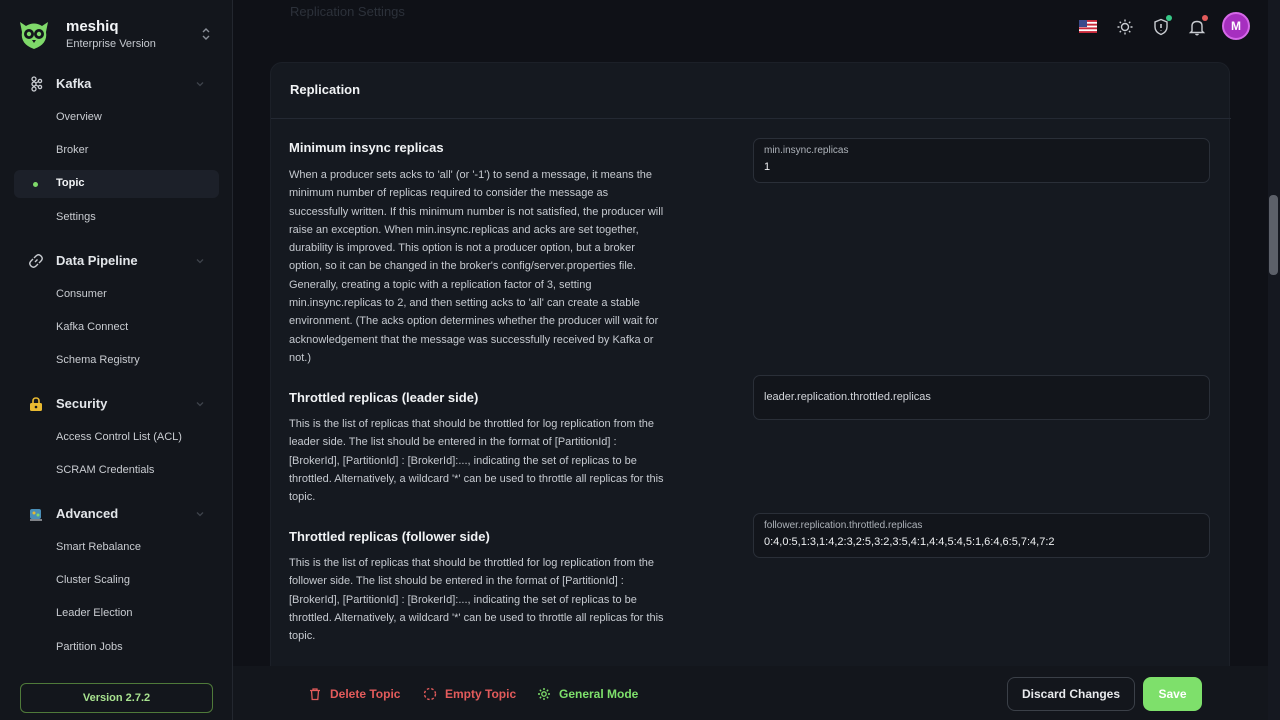 The image size is (1280, 720). What do you see at coordinates (389, 536) in the screenshot?
I see `section-title-follower-throttled: Throttled replicas (follower side)` at bounding box center [389, 536].